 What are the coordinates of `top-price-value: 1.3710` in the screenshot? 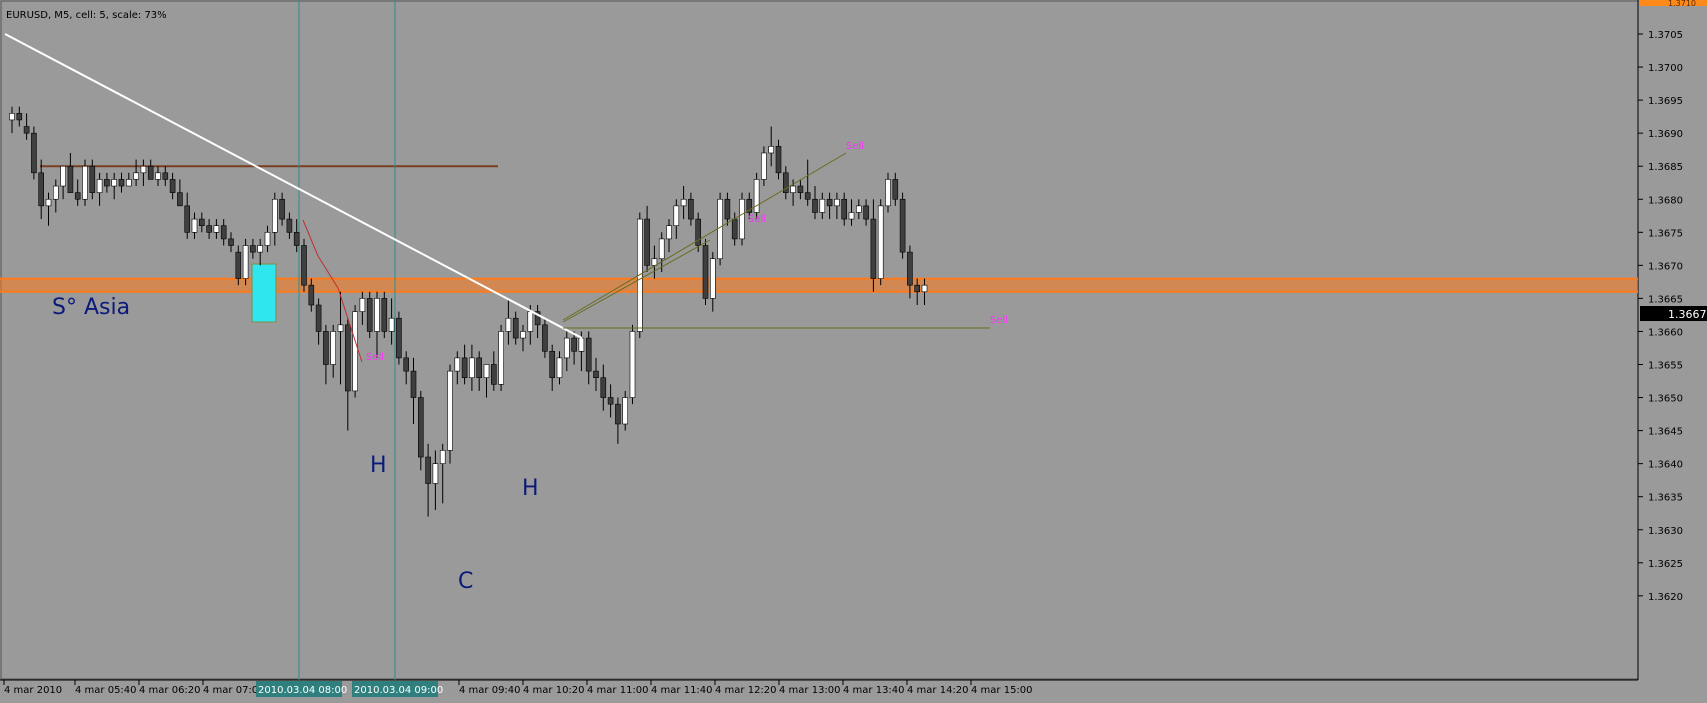 It's located at (1682, 4).